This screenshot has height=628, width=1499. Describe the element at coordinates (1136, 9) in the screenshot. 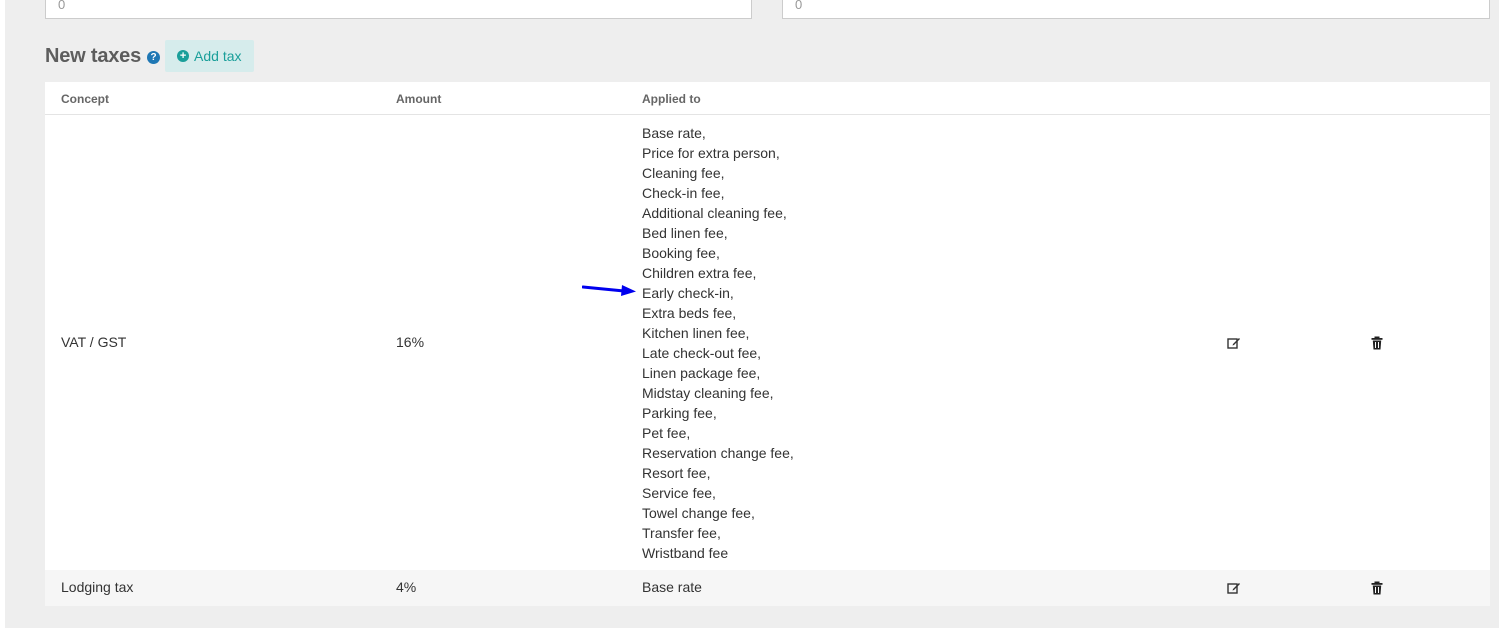

I see `number-field-right: 0` at that location.